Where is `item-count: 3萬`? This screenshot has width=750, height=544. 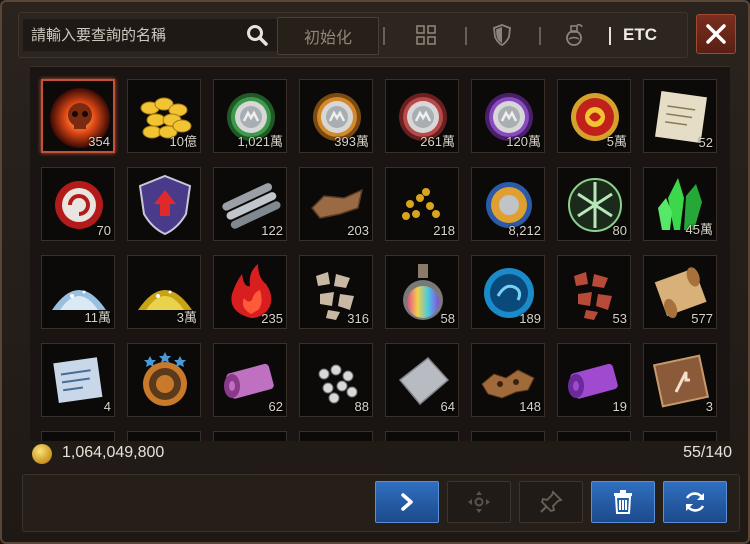
item-count: 3萬 is located at coordinates (186, 317).